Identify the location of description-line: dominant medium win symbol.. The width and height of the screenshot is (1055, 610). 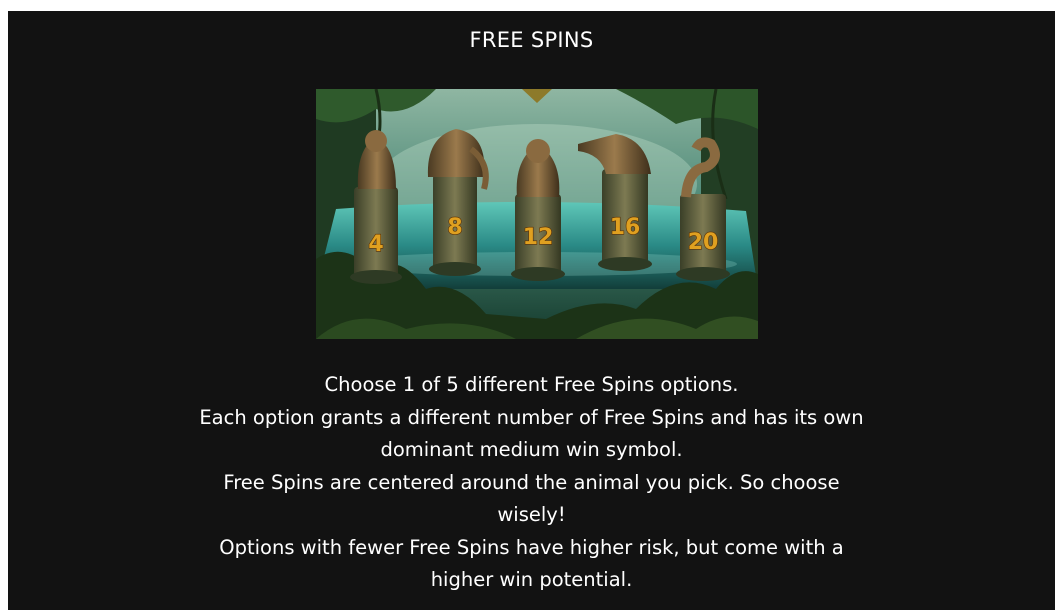
(531, 449).